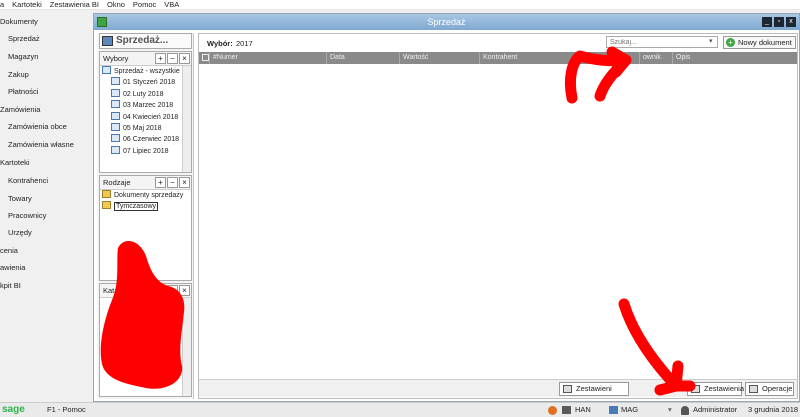 This screenshot has height=417, width=800. Describe the element at coordinates (186, 119) in the screenshot. I see `wybory-scrollbar` at that location.